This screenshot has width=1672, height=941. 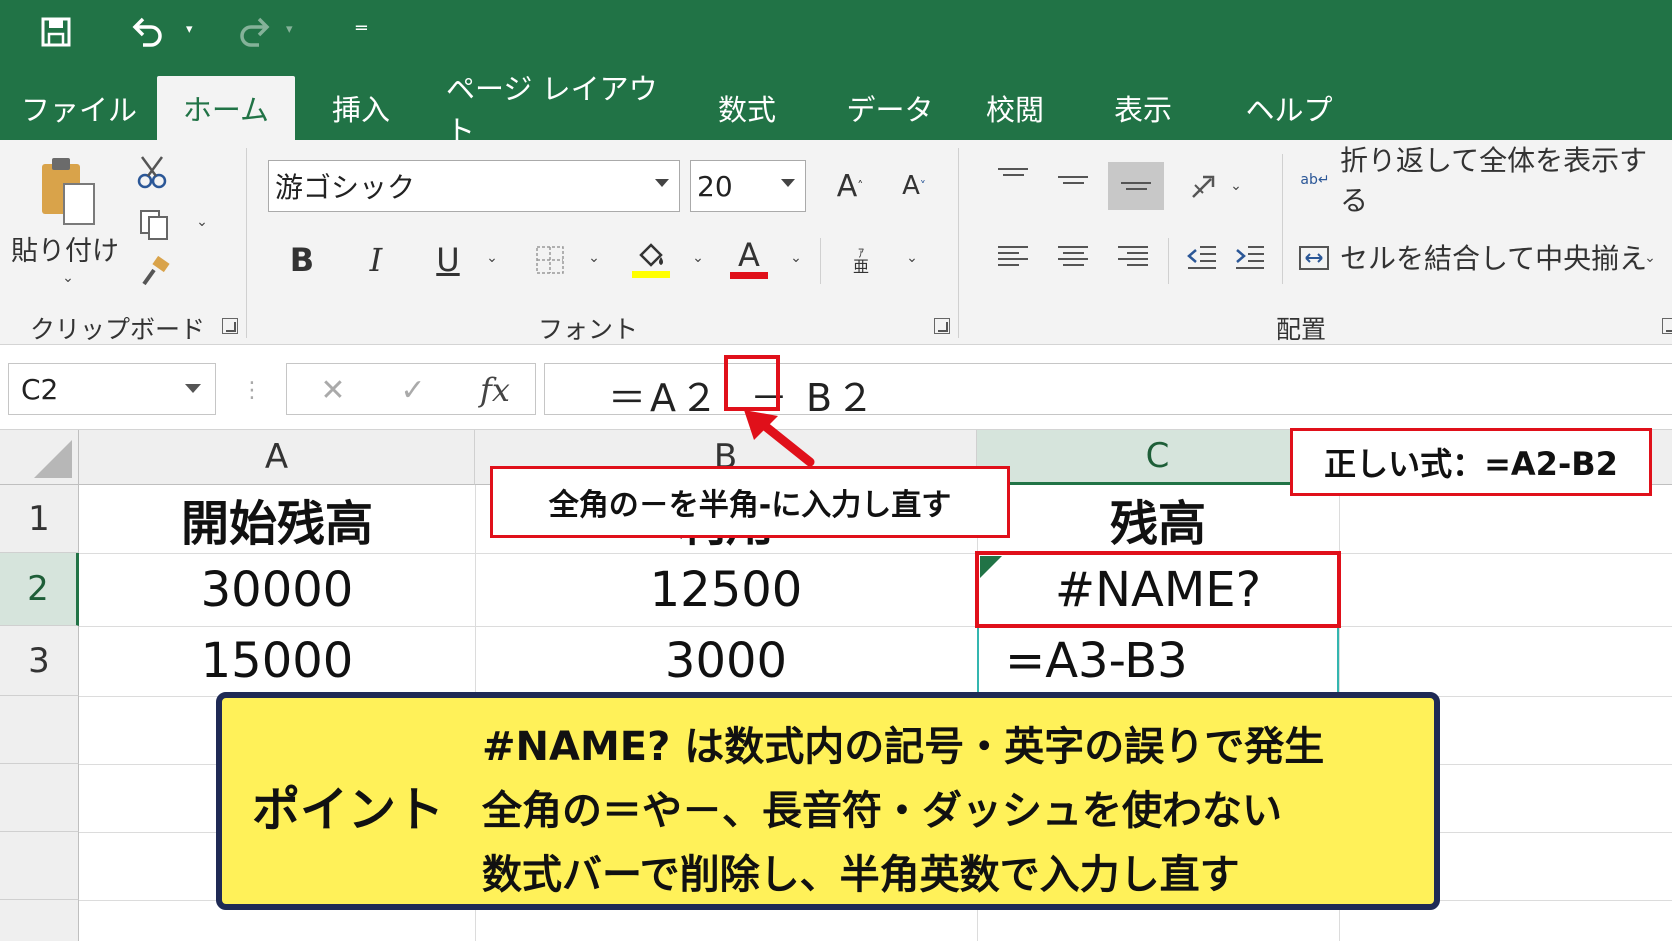 What do you see at coordinates (861, 260) in the screenshot?
I see `phonetic-guide-icon: ｱ亜` at bounding box center [861, 260].